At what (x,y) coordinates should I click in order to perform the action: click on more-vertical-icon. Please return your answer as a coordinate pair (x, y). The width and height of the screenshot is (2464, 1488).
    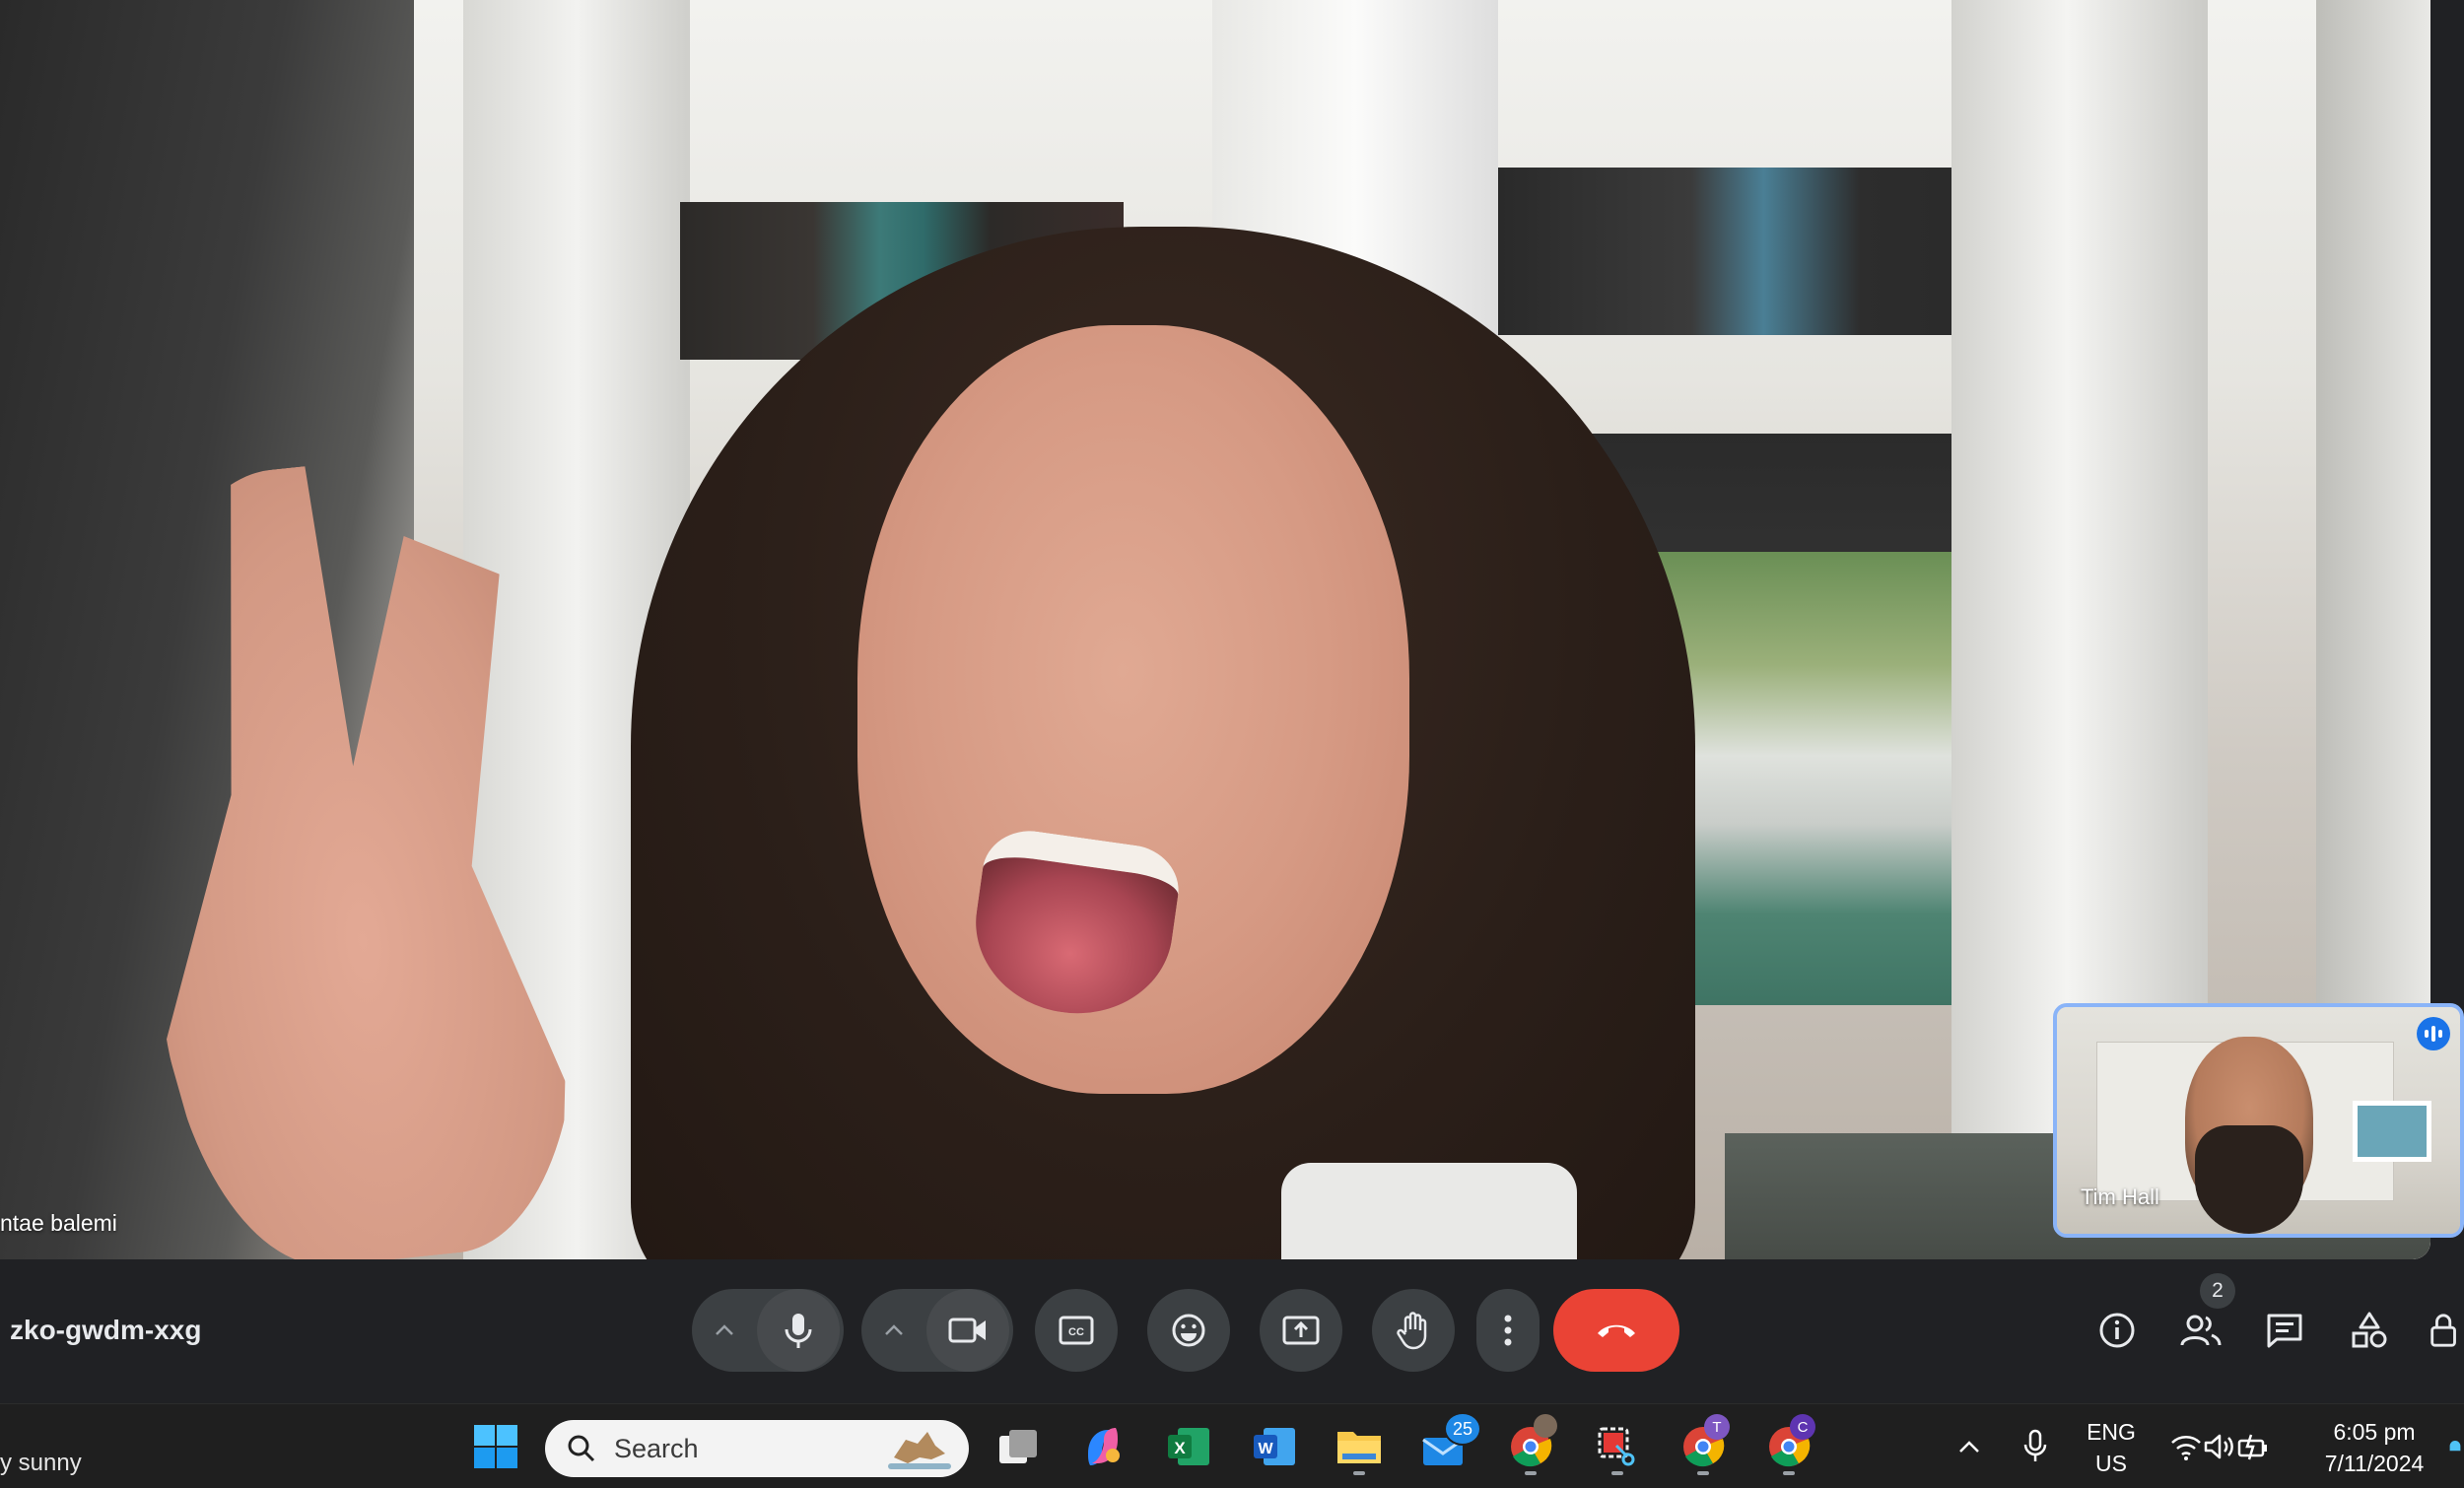
    Looking at the image, I should click on (1508, 1331).